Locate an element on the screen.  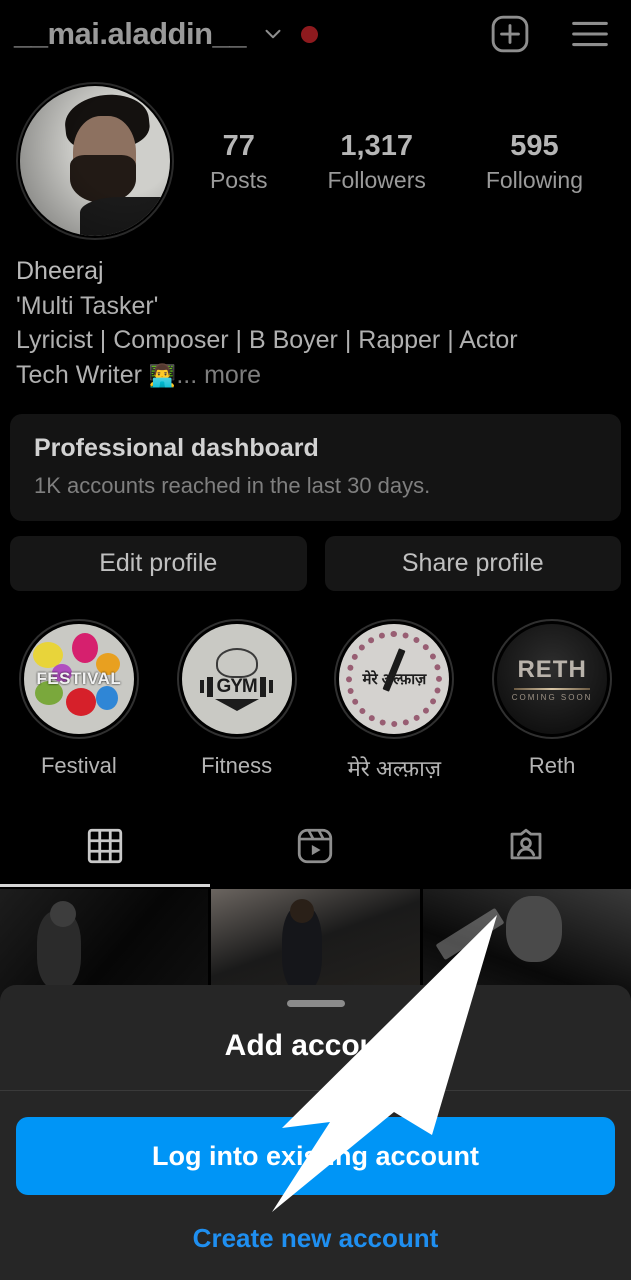
share-profile-button: Share profile is located at coordinates (472, 563).